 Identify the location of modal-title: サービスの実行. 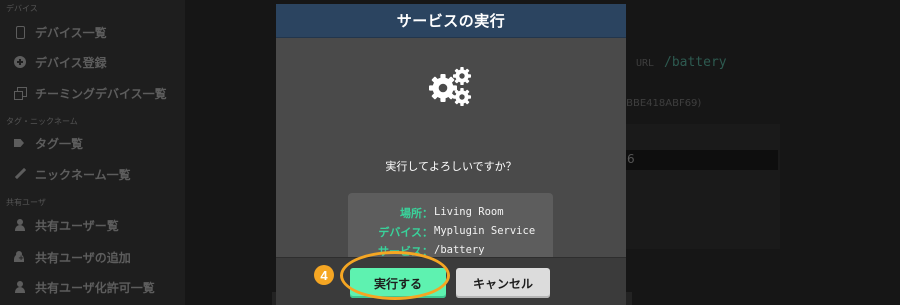
(451, 21).